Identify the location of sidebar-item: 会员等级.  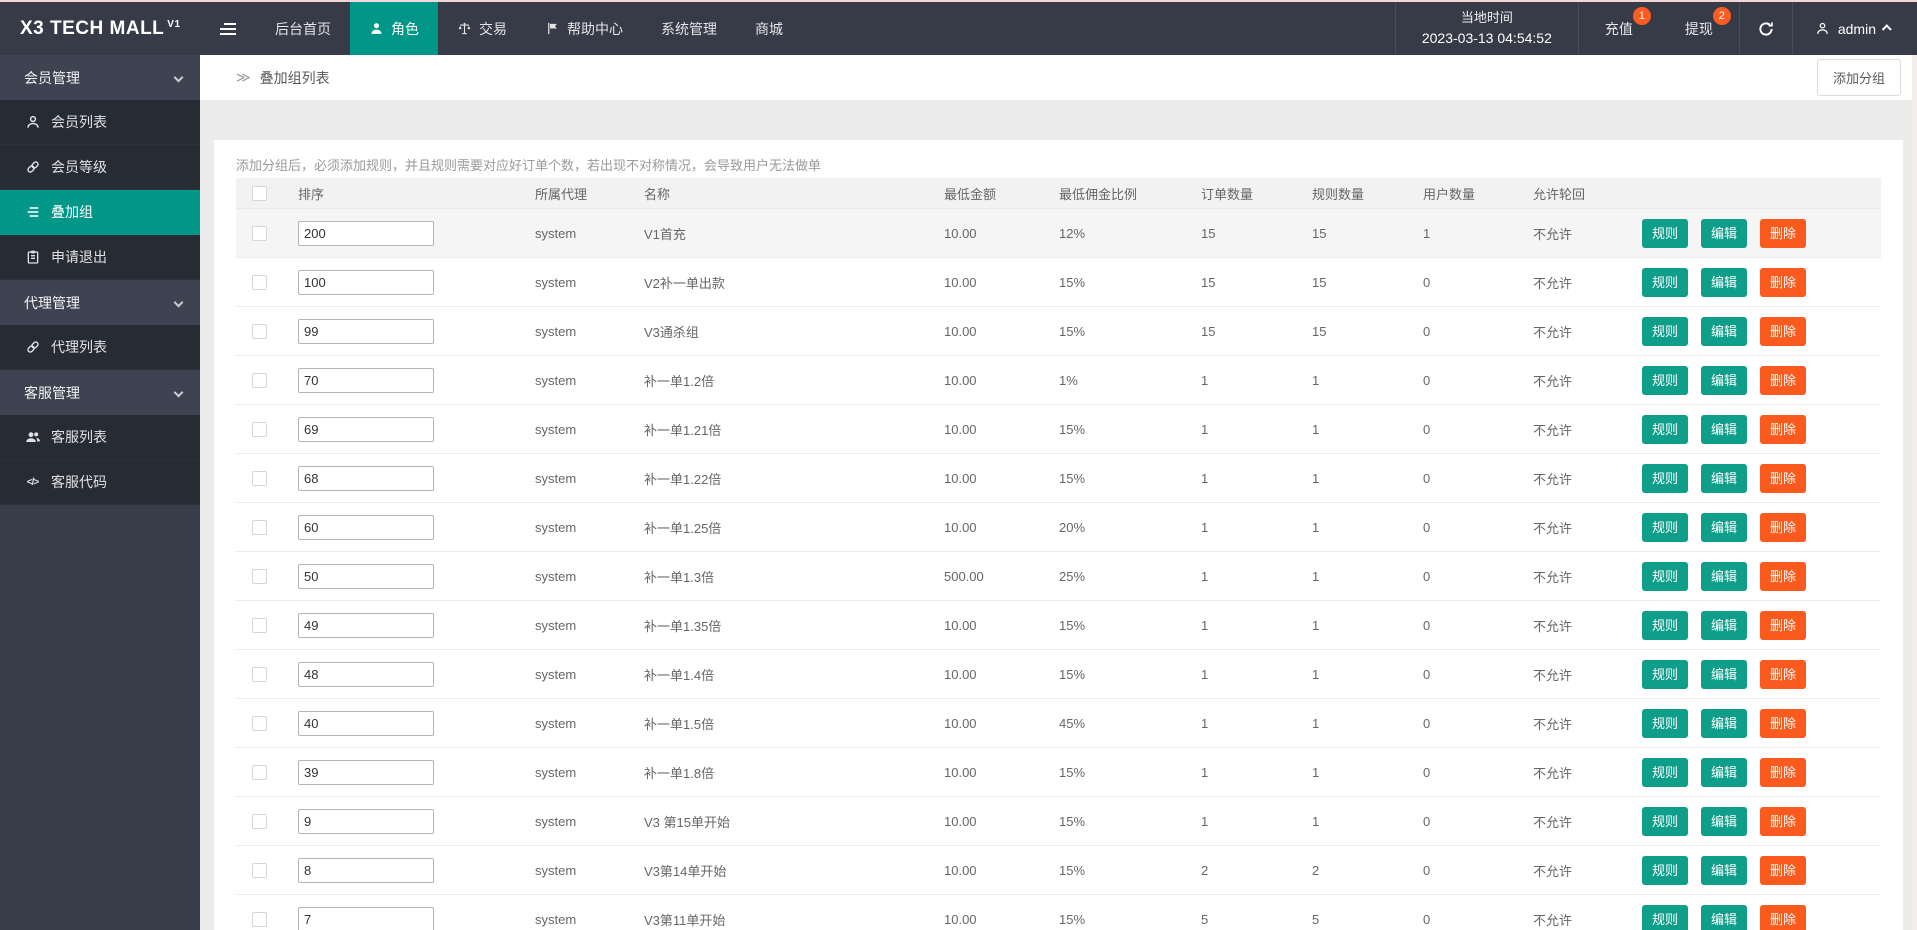
(100, 167).